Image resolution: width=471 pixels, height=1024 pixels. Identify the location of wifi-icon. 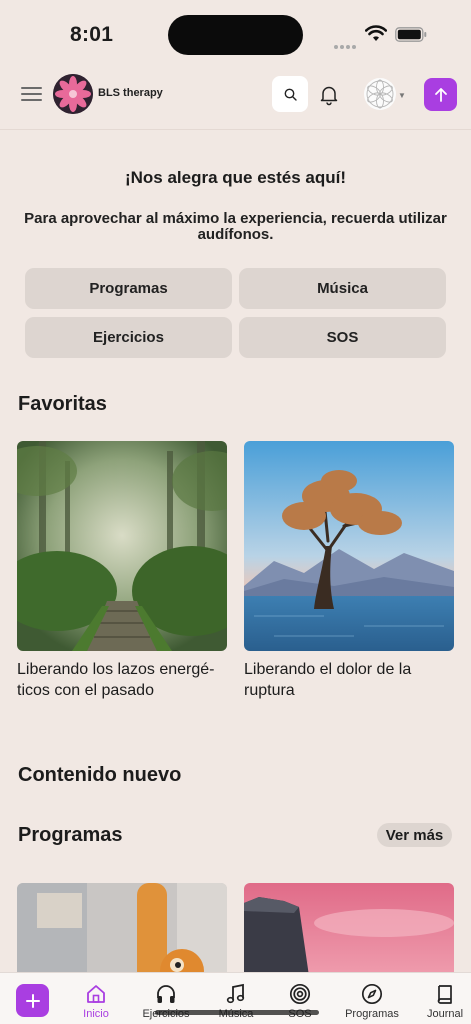
(376, 33).